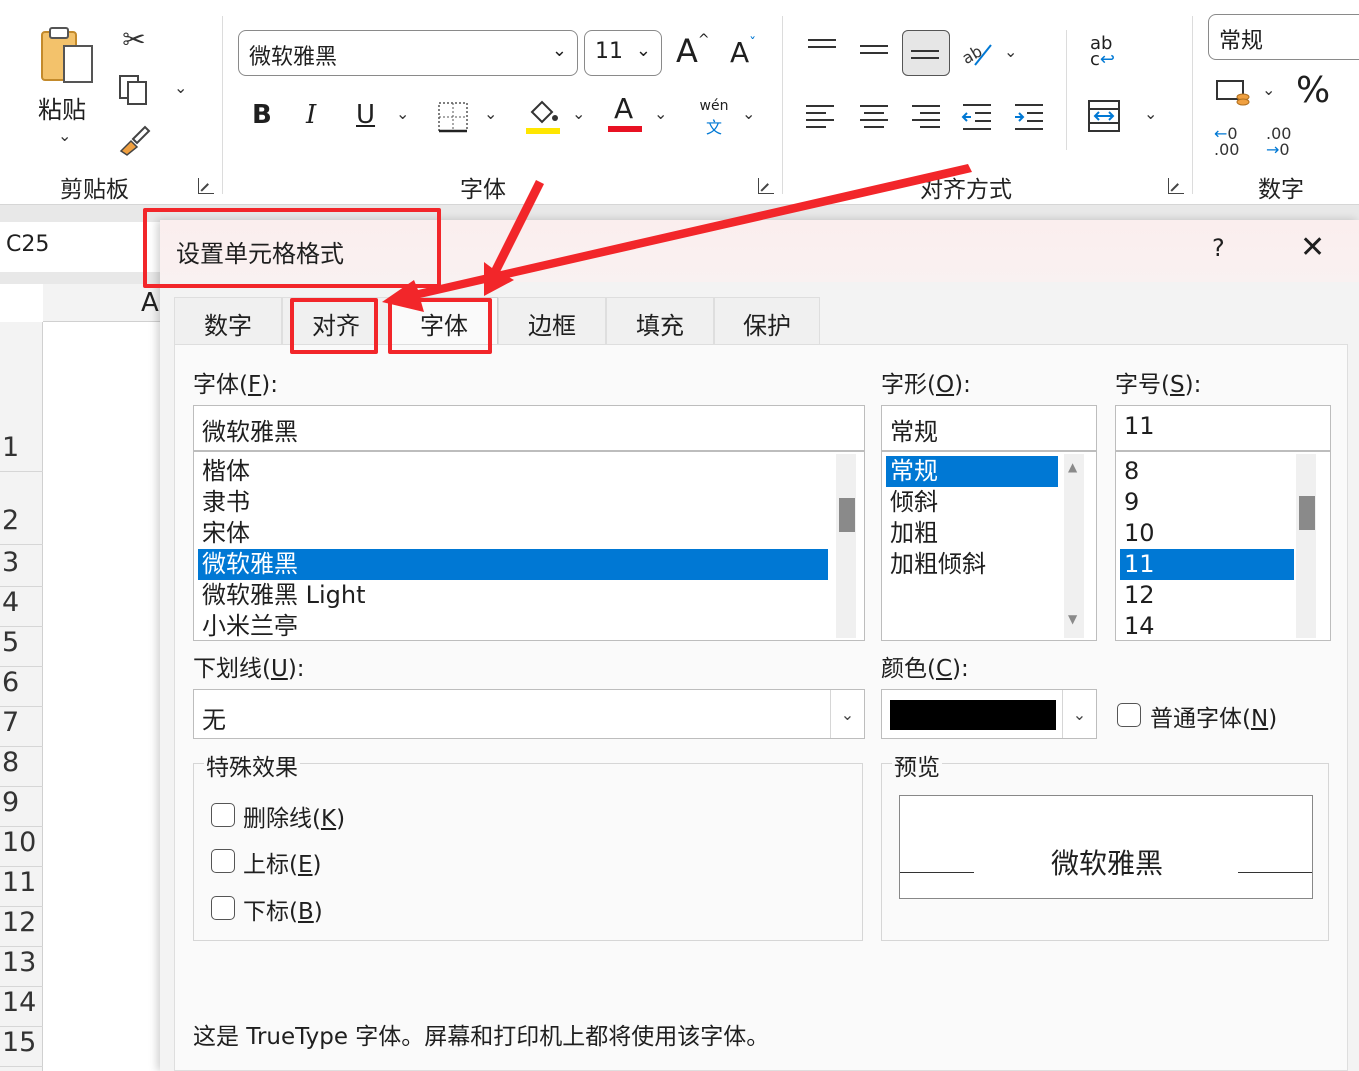  What do you see at coordinates (978, 53) in the screenshot?
I see `orientation-icon: ab` at bounding box center [978, 53].